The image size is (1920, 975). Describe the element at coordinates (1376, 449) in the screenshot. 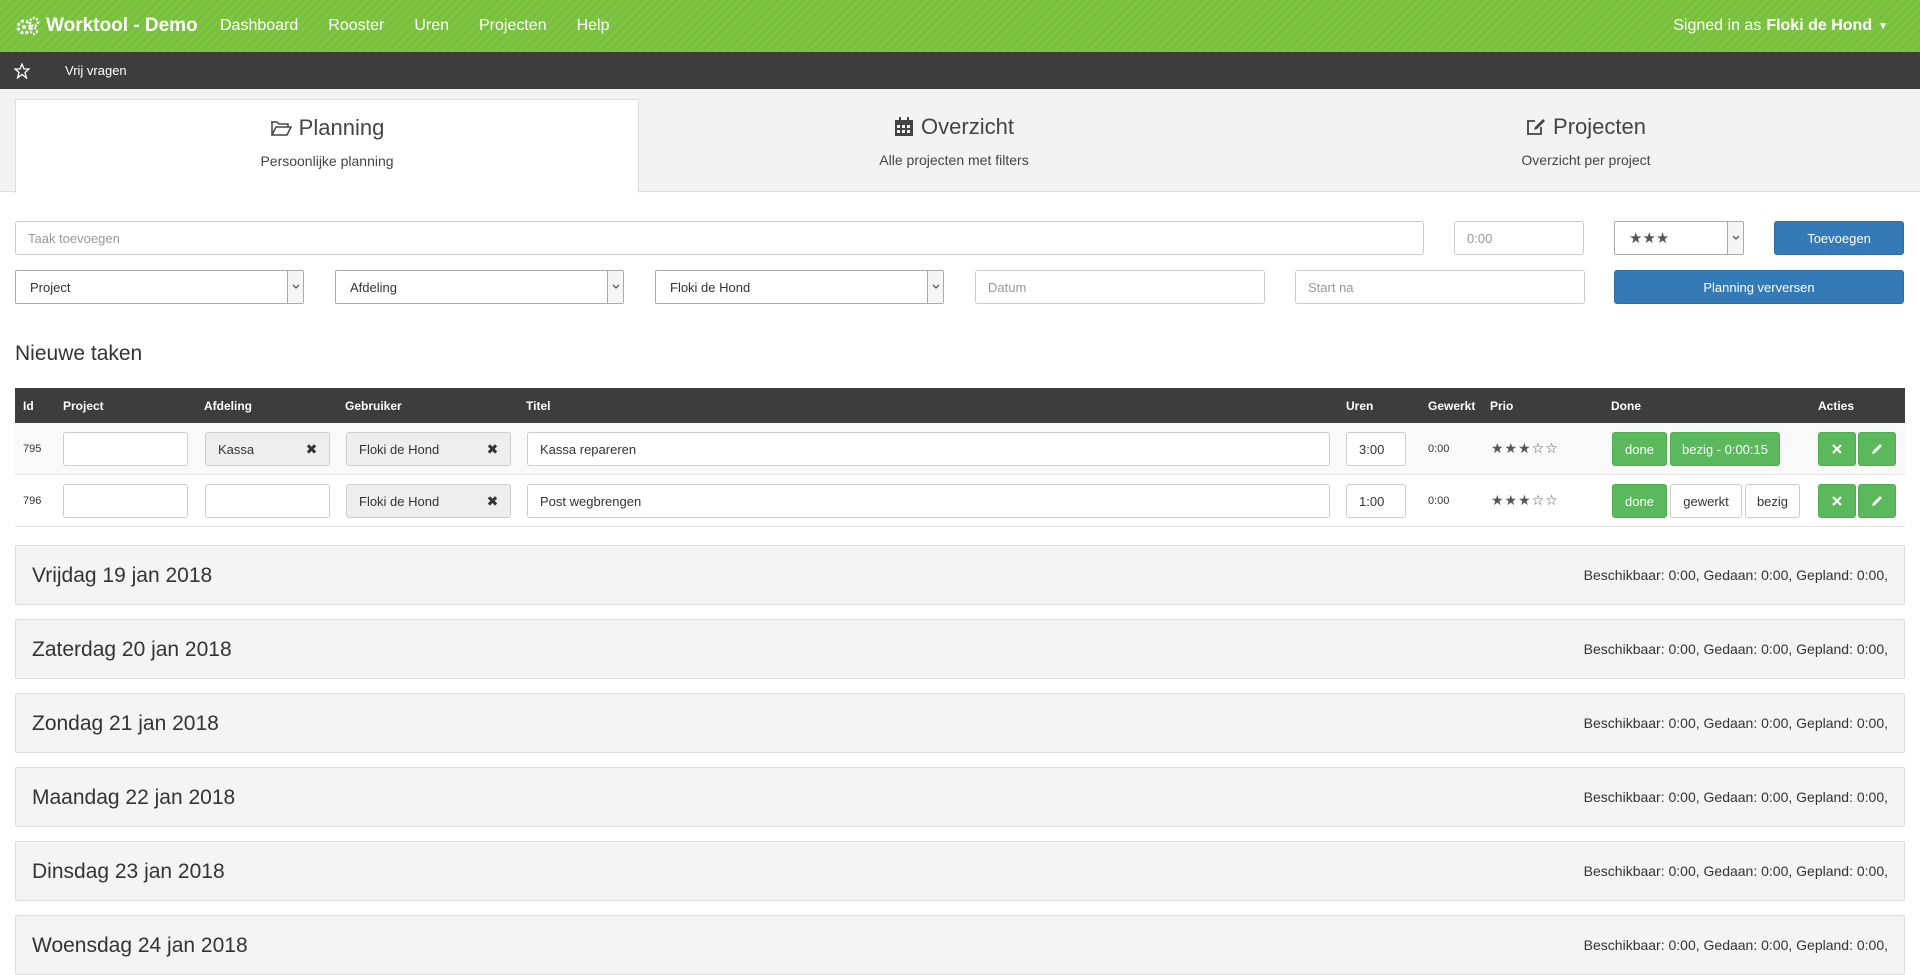

I see `hours-field: 3:00` at that location.